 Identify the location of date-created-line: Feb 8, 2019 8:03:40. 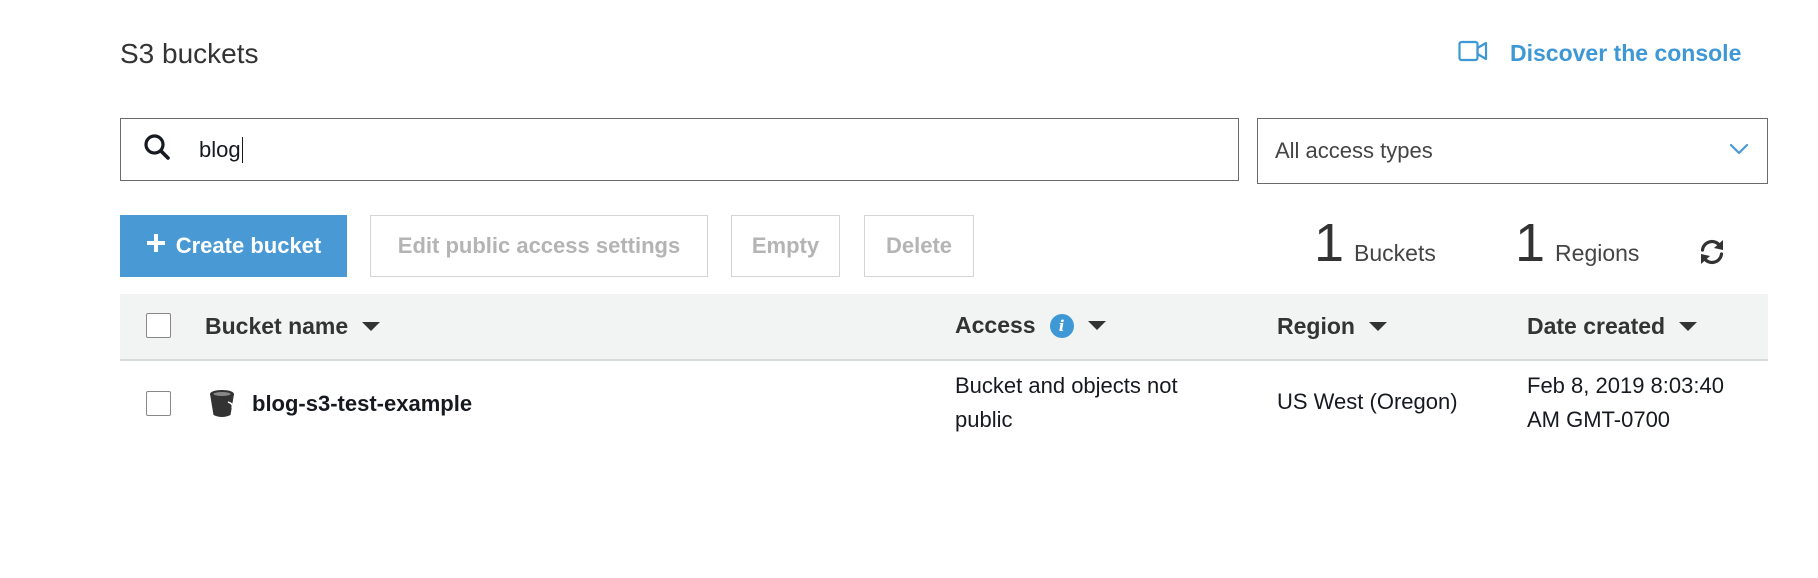
(1625, 385).